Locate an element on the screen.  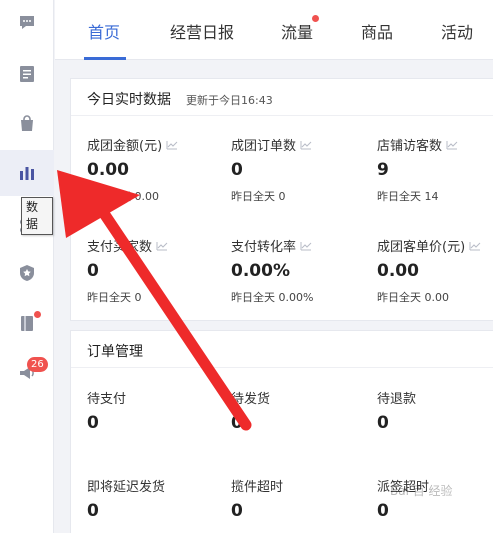
order-label: 待发货 is located at coordinates (251, 399).